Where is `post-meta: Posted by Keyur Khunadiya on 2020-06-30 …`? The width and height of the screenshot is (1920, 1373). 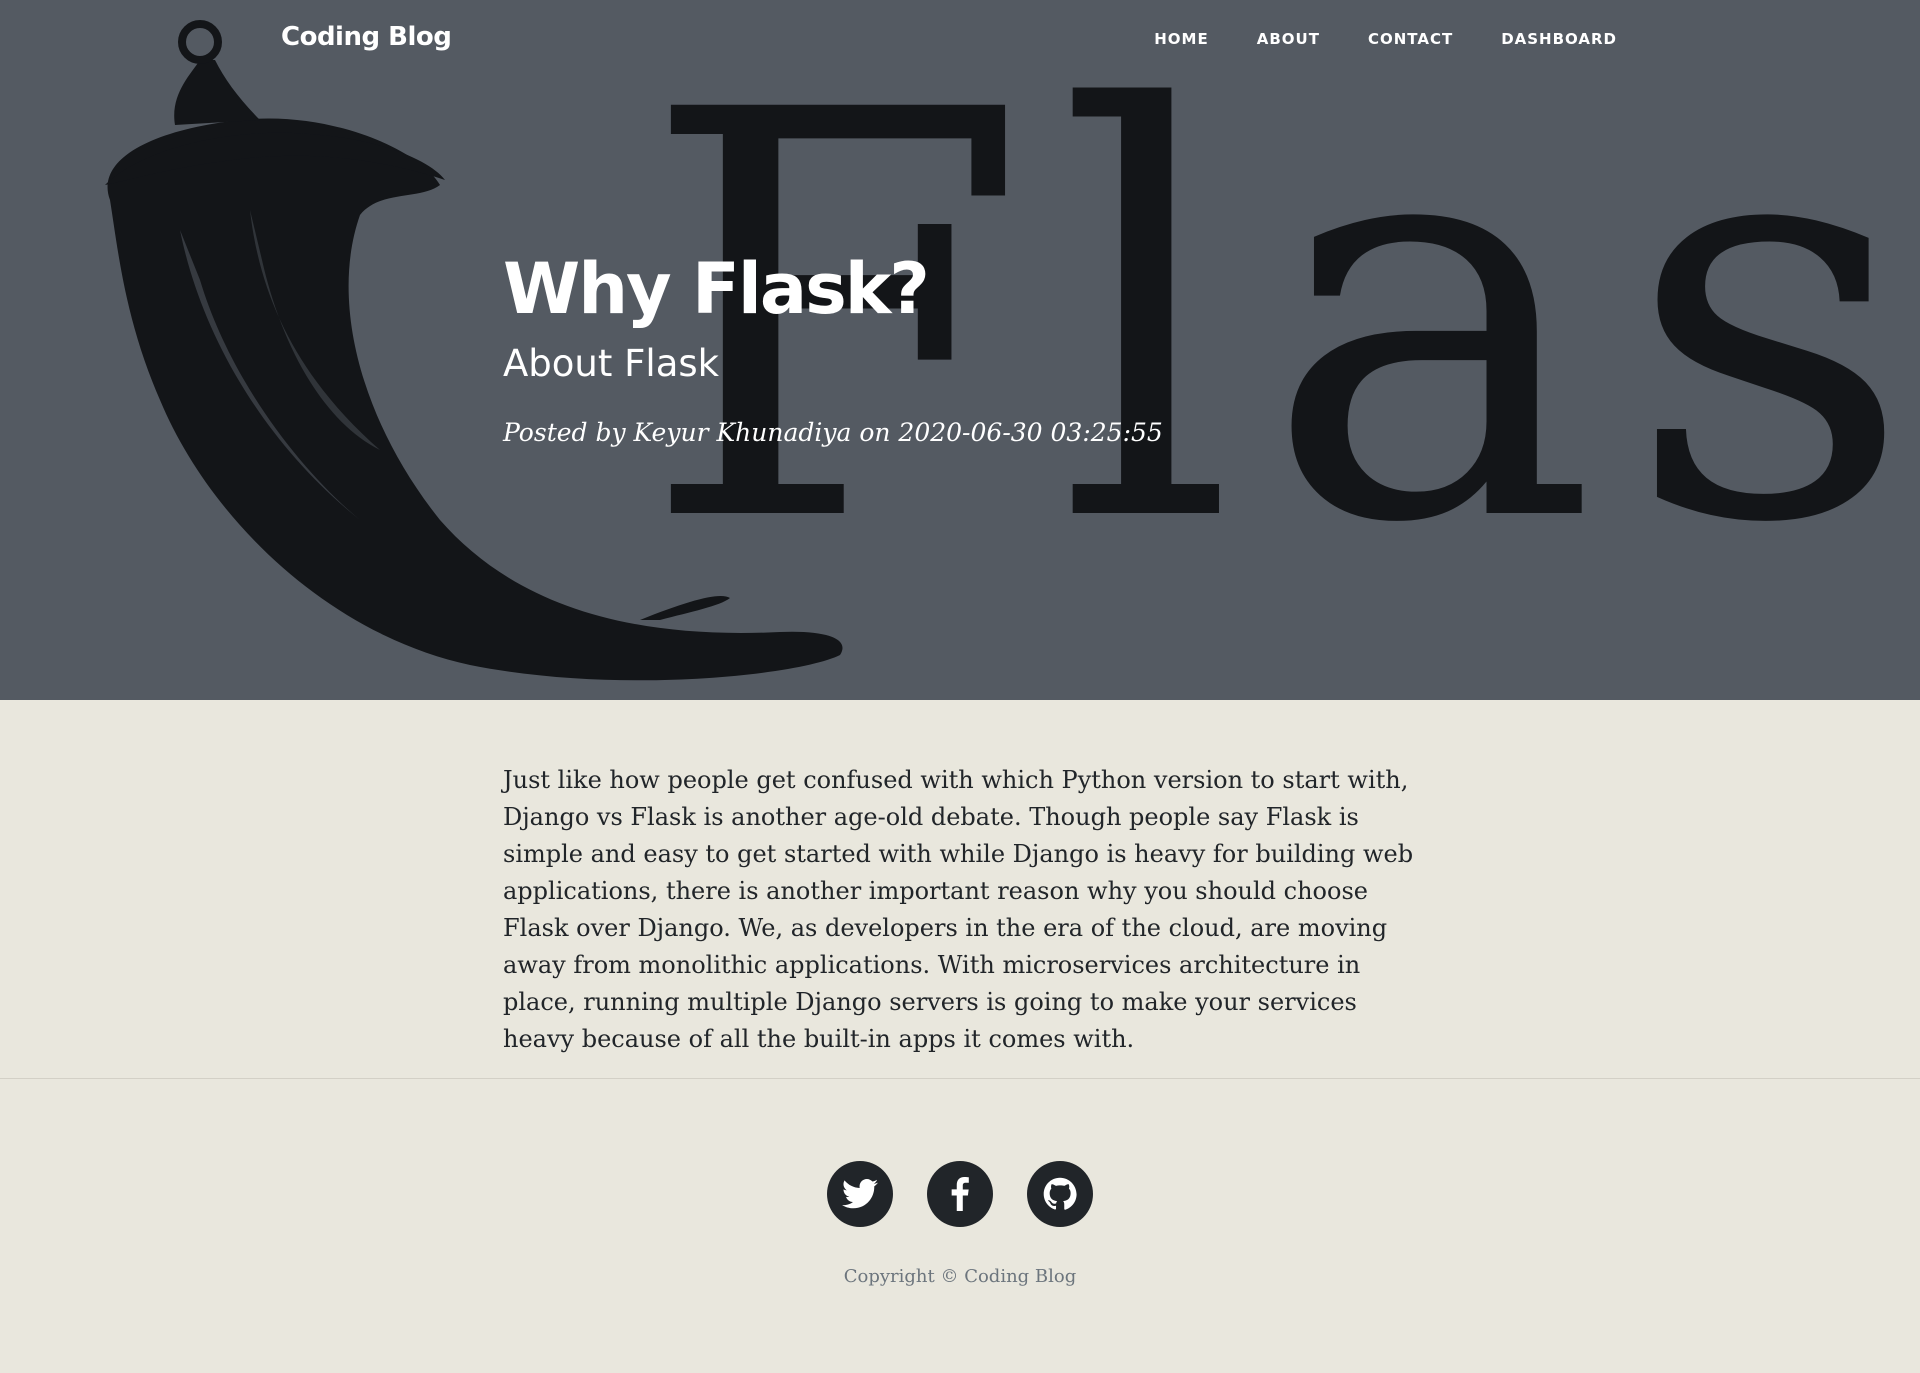 post-meta: Posted by Keyur Khunadiya on 2020-06-30 … is located at coordinates (833, 432).